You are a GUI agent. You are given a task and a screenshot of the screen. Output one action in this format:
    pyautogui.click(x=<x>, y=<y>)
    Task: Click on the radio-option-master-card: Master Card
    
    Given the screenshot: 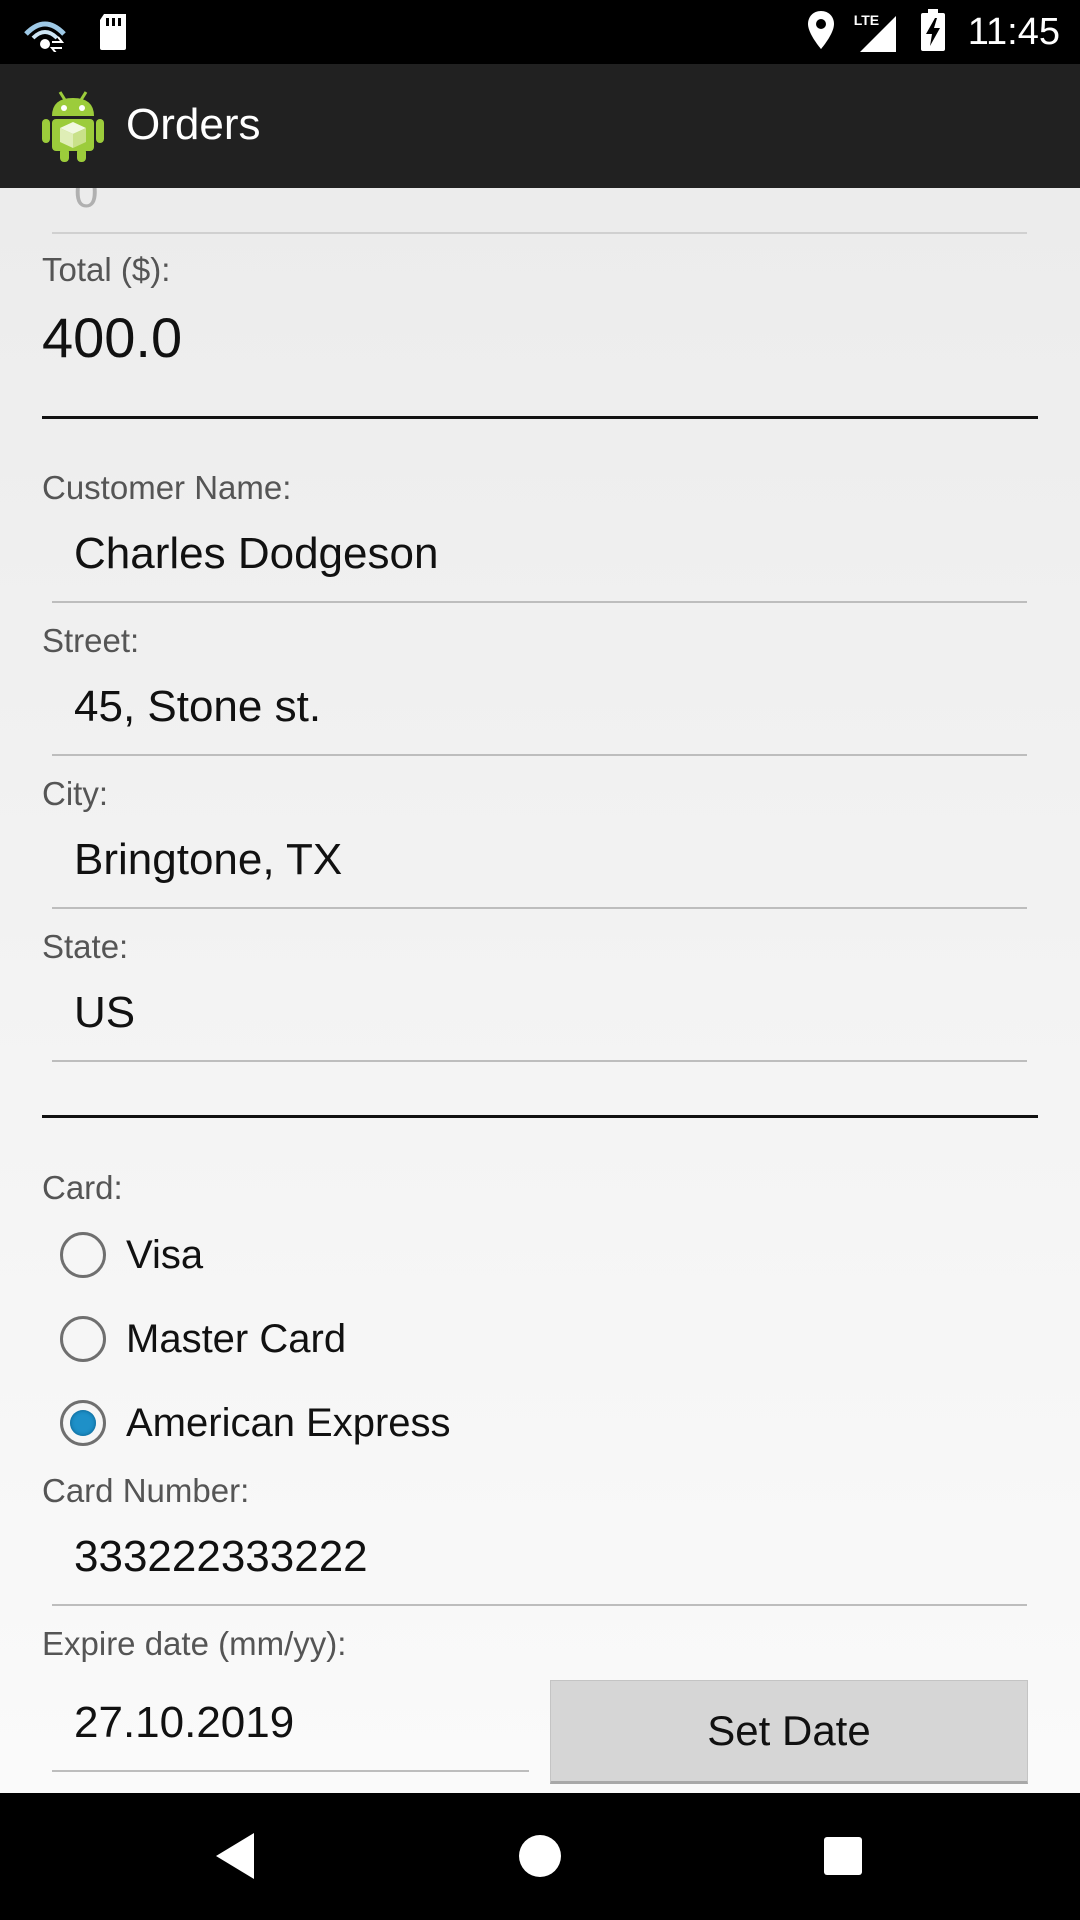 What is the action you would take?
    pyautogui.click(x=203, y=1339)
    